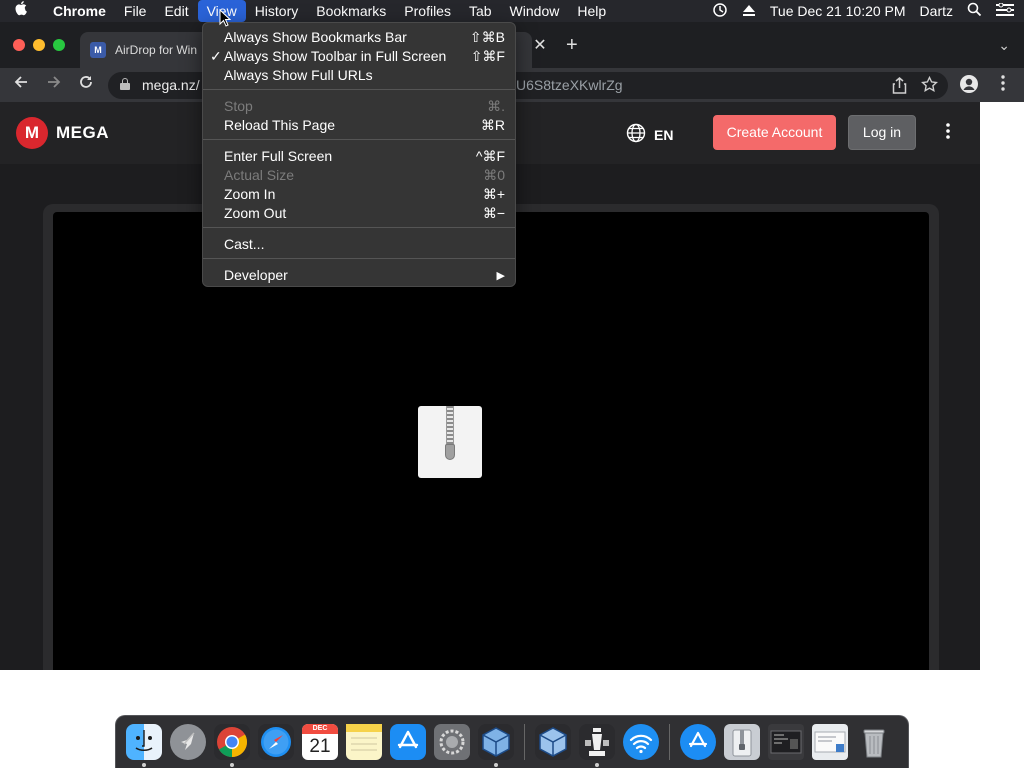  I want to click on menu-item-always-show-toolbar-full-screen: ✓ Always Show Toolbar in Full Screen ⇧⌘F, so click(359, 55).